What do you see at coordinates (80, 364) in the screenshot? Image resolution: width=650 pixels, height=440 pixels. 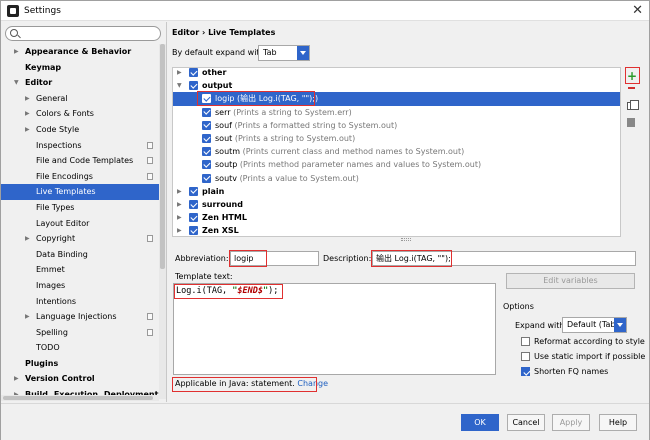 I see `sidebar-item: Plugins` at bounding box center [80, 364].